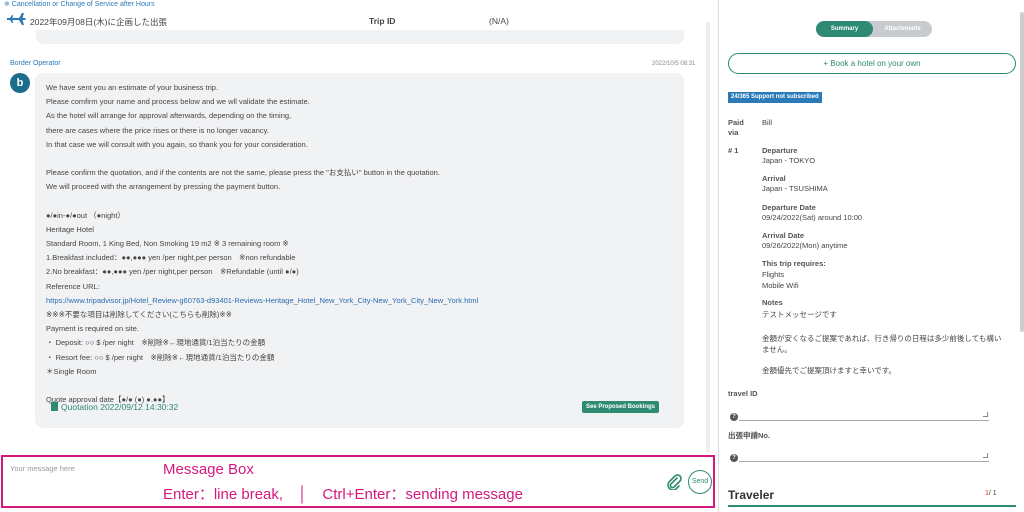 The height and width of the screenshot is (512, 1024). Describe the element at coordinates (783, 235) in the screenshot. I see `arrival-date-label: Arrival Date` at that location.